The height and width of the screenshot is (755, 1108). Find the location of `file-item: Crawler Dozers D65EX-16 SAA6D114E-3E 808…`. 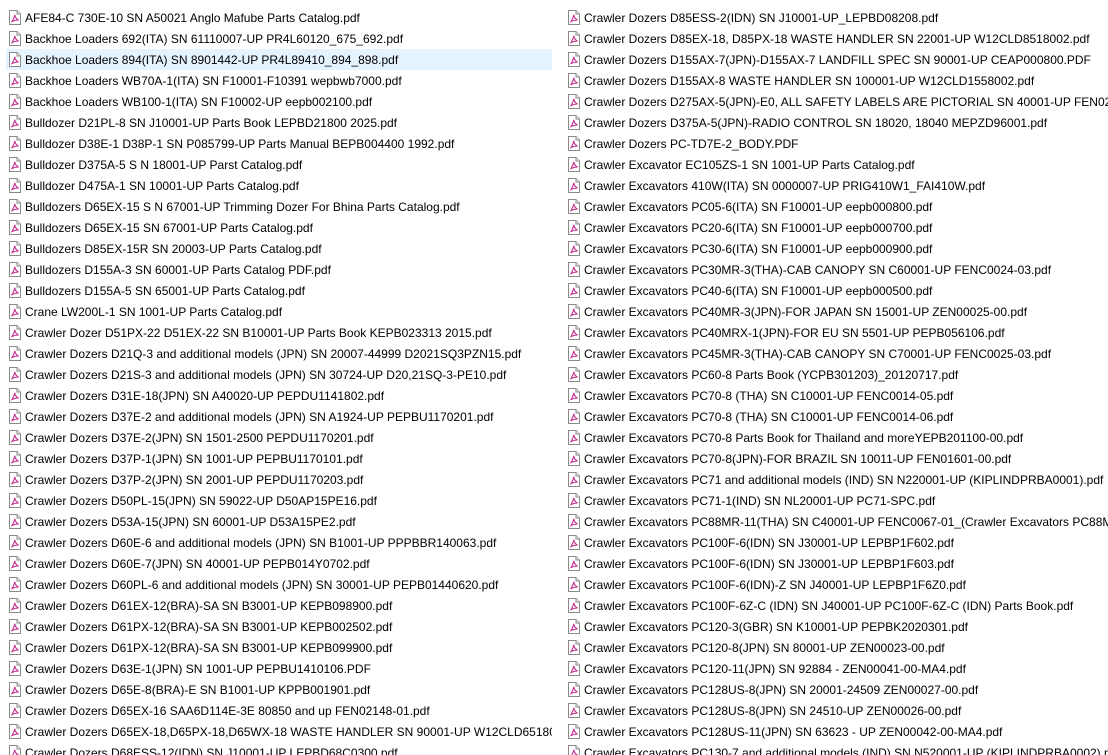

file-item: Crawler Dozers D65EX-16 SAA6D114E-3E 808… is located at coordinates (279, 710).